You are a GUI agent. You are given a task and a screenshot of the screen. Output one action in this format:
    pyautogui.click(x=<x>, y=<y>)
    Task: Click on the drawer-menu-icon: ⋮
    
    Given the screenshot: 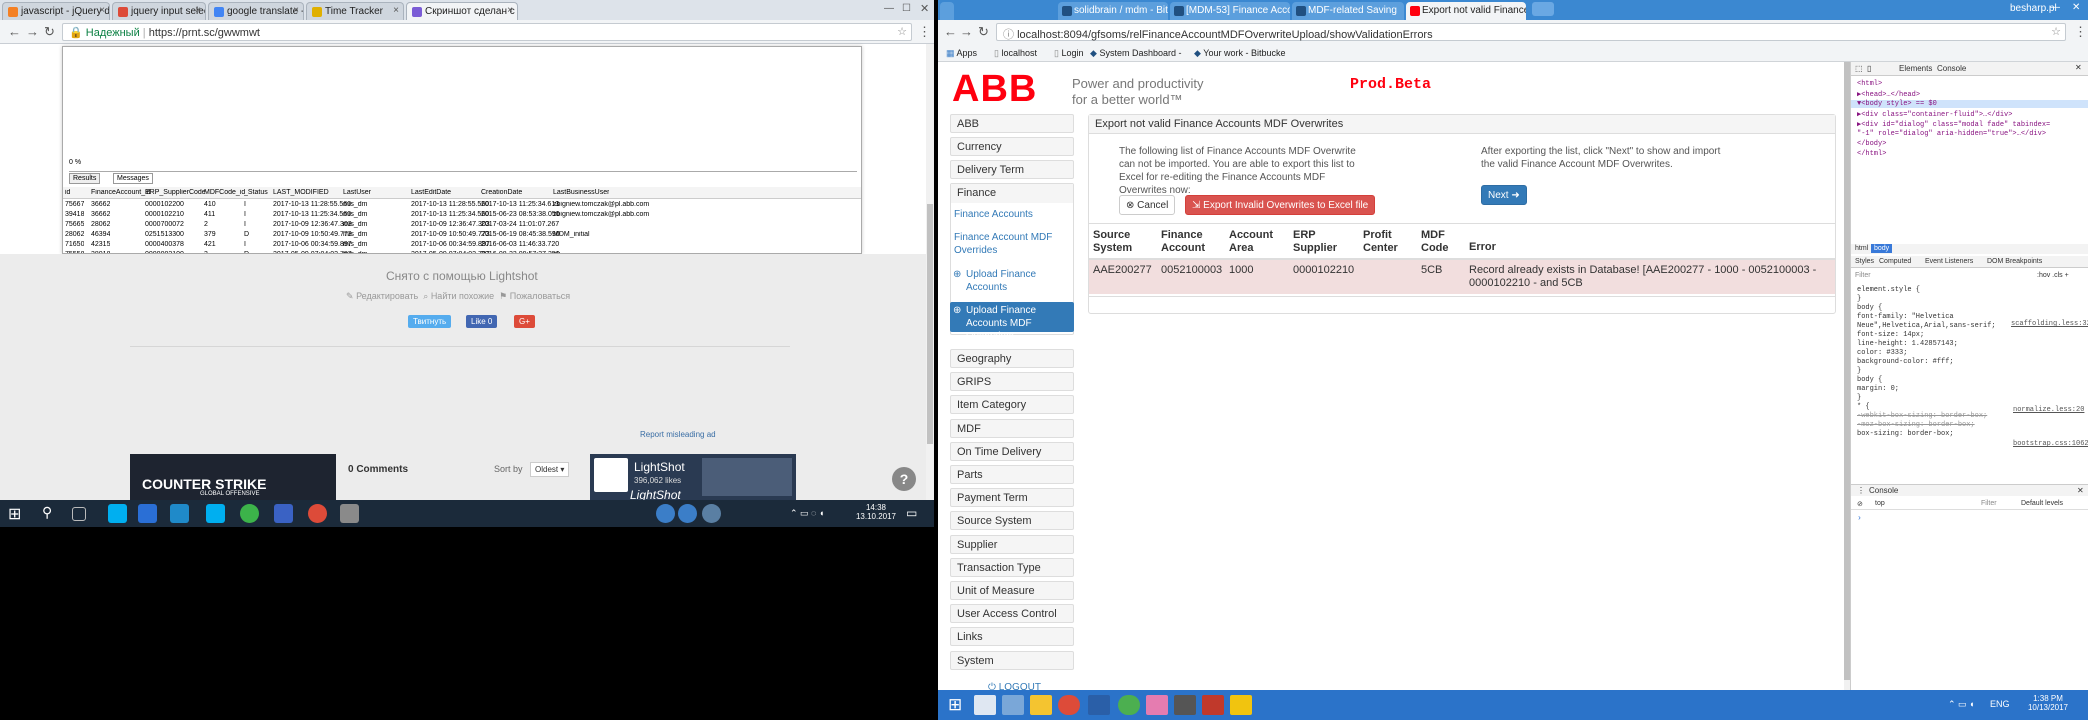 What is the action you would take?
    pyautogui.click(x=1861, y=490)
    